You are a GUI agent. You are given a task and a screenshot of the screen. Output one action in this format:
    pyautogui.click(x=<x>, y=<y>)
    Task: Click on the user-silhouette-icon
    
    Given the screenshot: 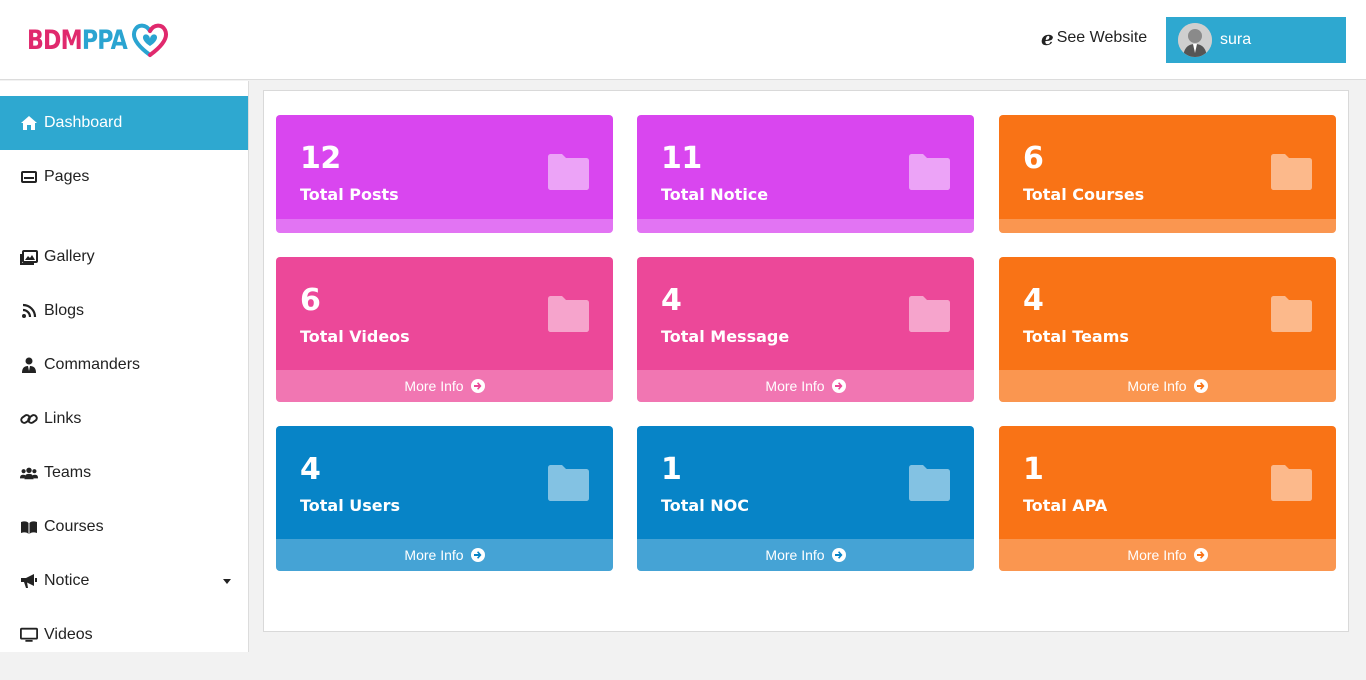 What is the action you would take?
    pyautogui.click(x=1195, y=40)
    